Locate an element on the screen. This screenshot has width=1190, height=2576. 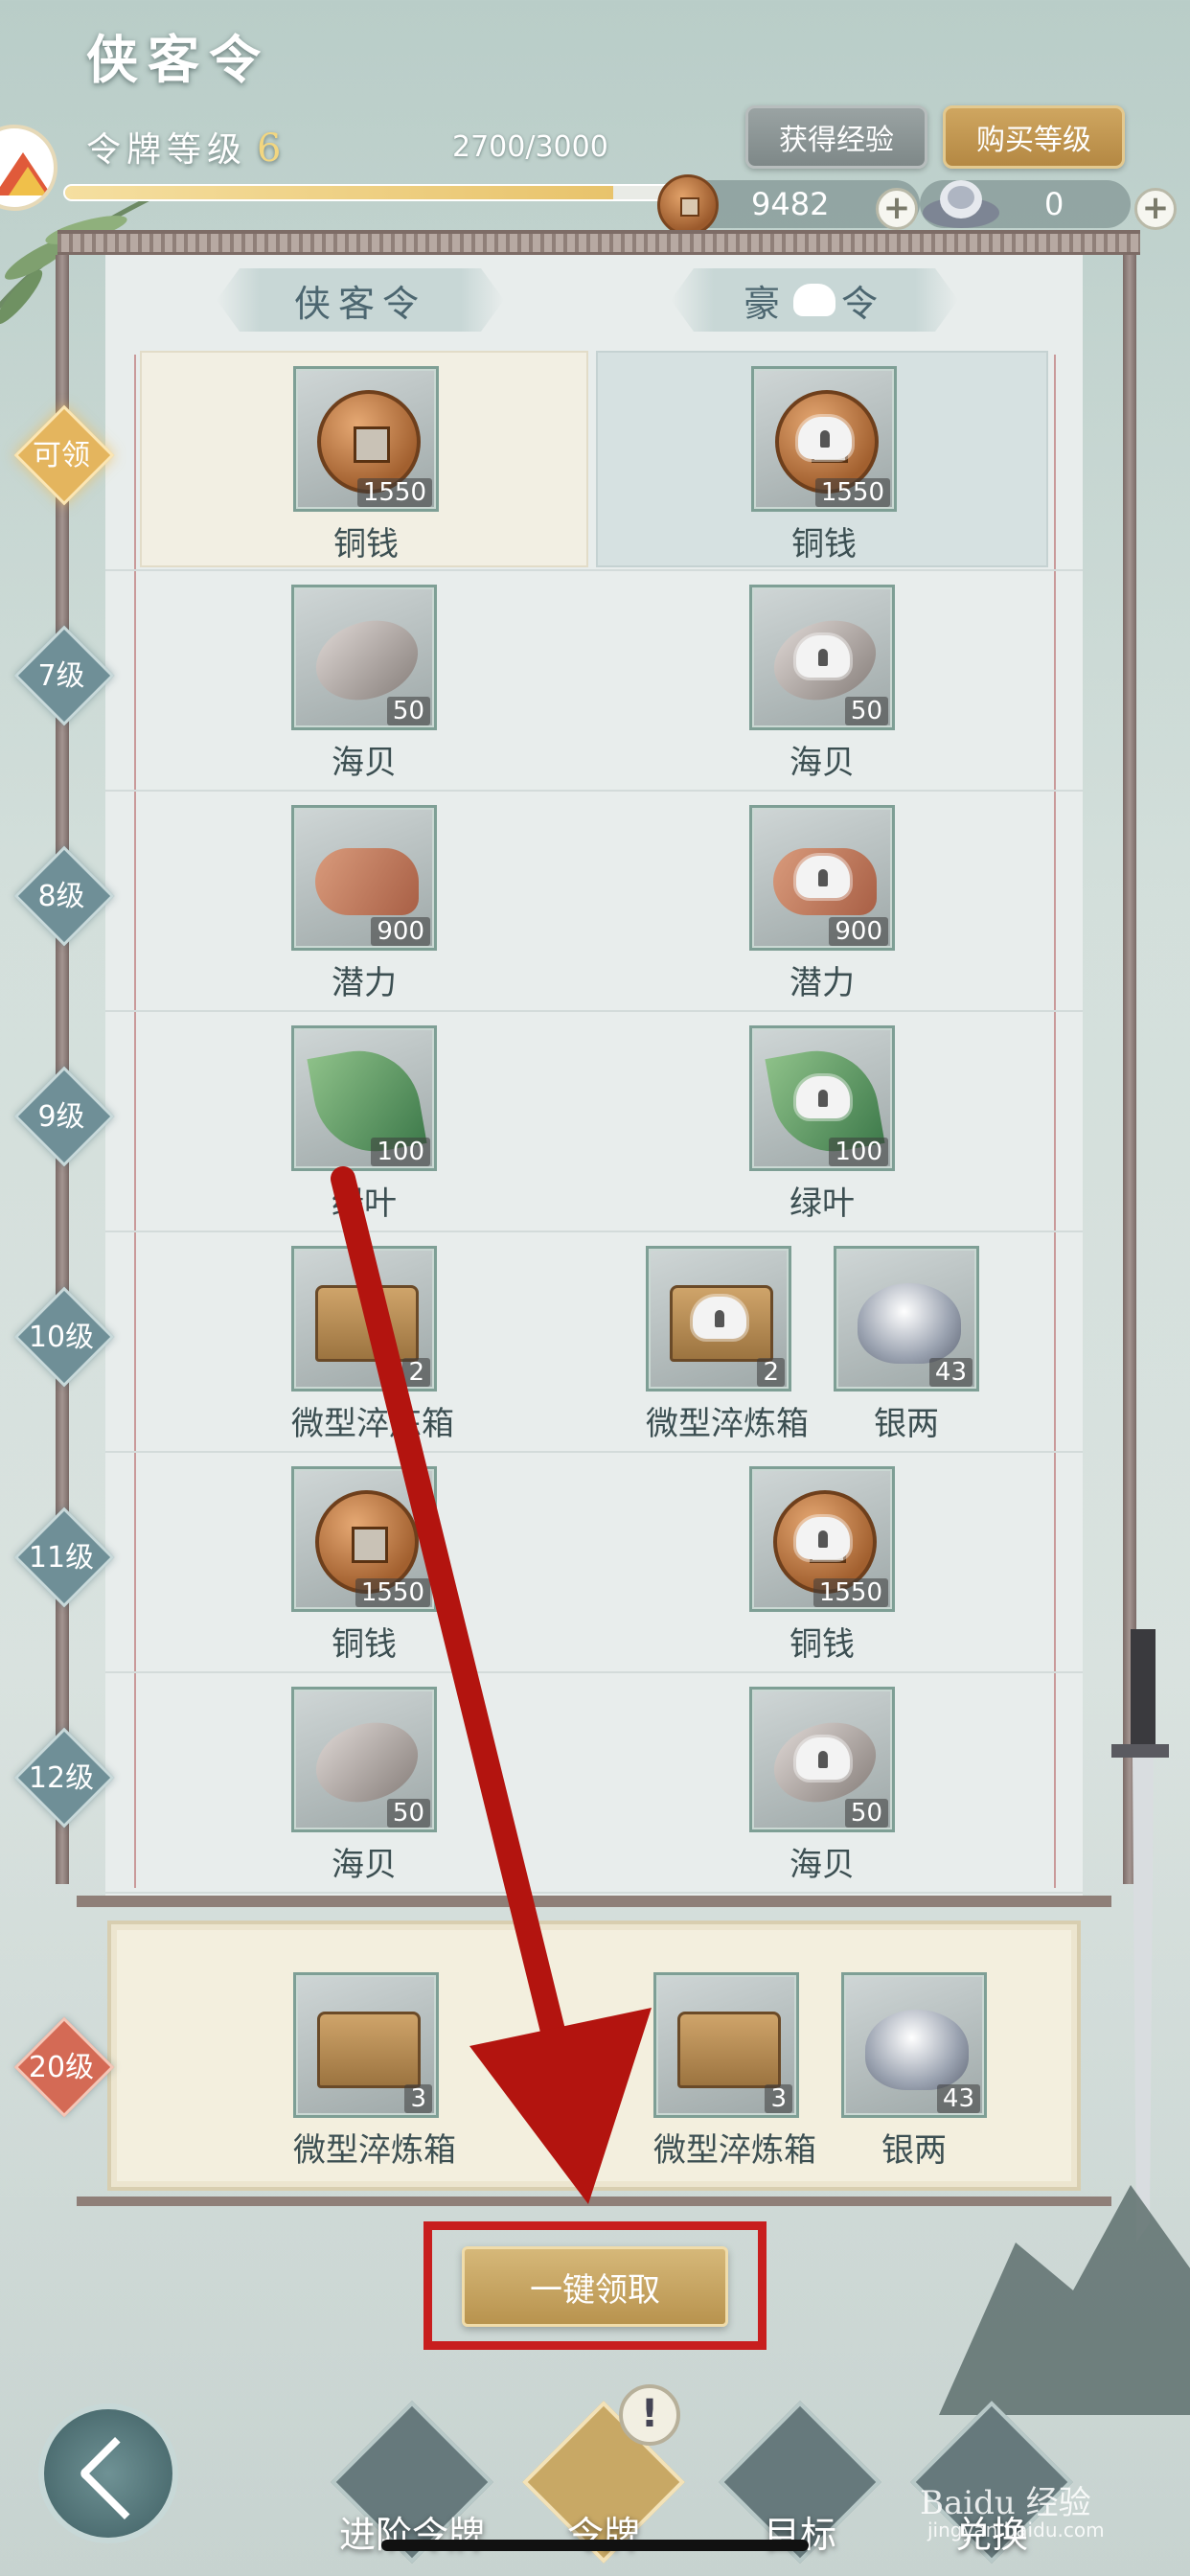
free-reward-cell: 900 潜力 is located at coordinates (364, 900).